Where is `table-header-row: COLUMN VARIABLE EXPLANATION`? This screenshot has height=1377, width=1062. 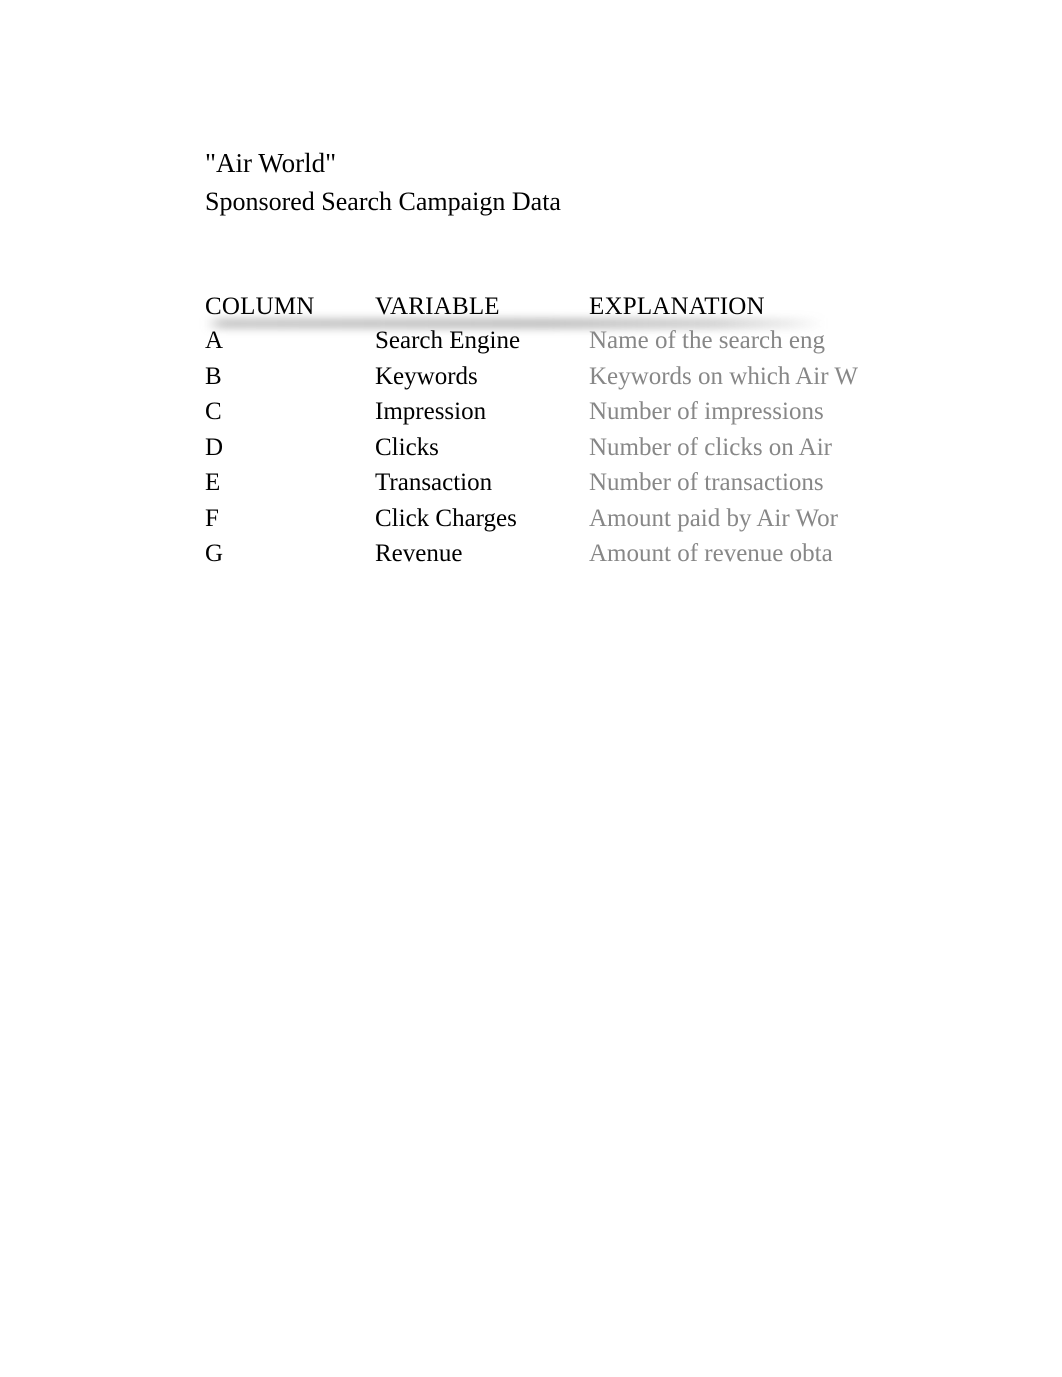
table-header-row: COLUMN VARIABLE EXPLANATION is located at coordinates (600, 309).